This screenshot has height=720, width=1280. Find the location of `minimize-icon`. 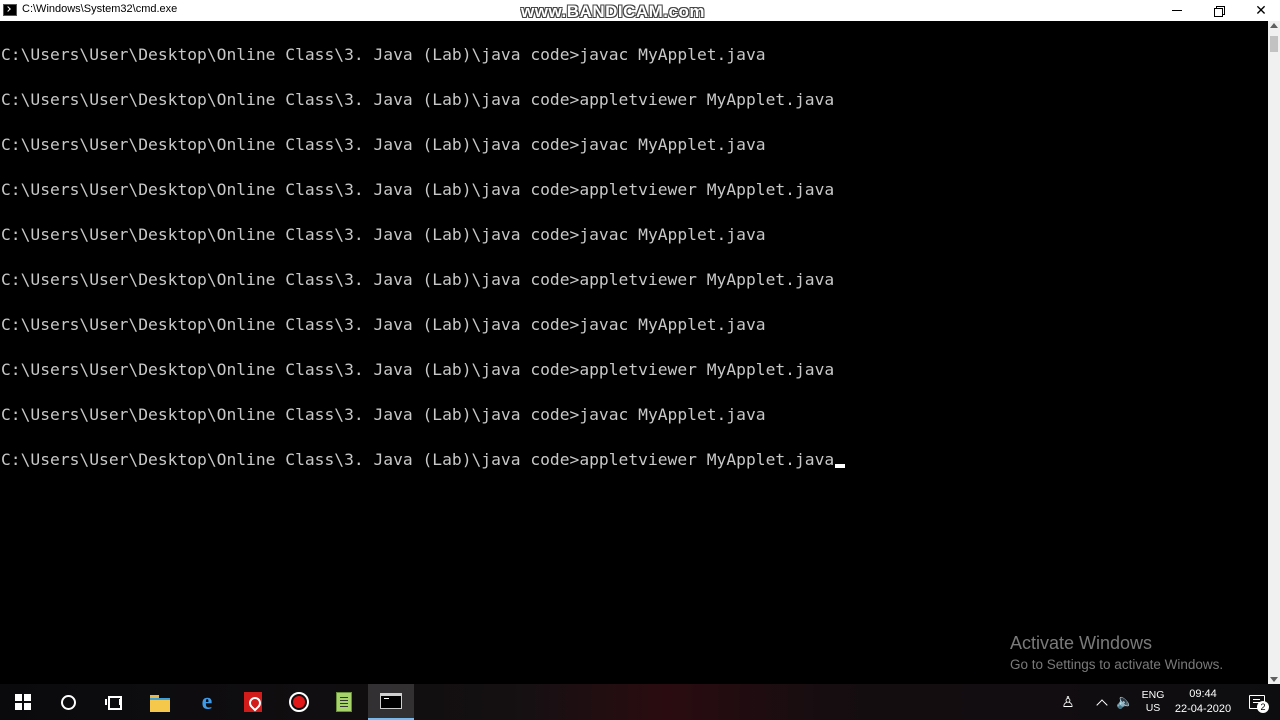

minimize-icon is located at coordinates (1177, 10).